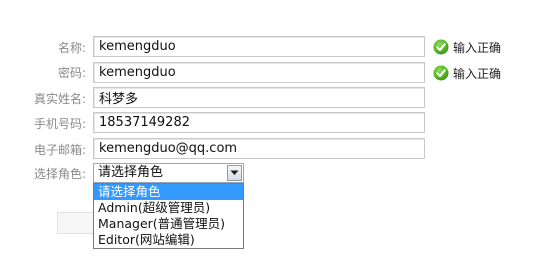 The height and width of the screenshot is (271, 538). What do you see at coordinates (477, 73) in the screenshot?
I see `password-status-text: 输入正确` at bounding box center [477, 73].